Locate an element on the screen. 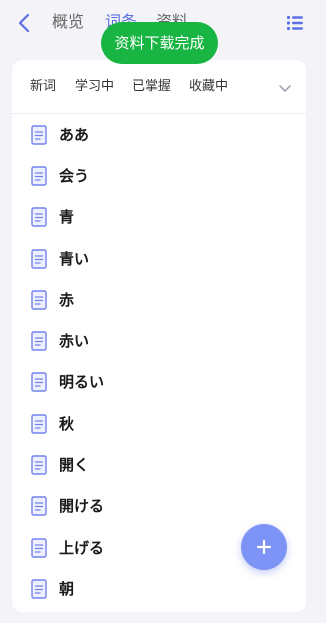  chevron-down-icon is located at coordinates (285, 88).